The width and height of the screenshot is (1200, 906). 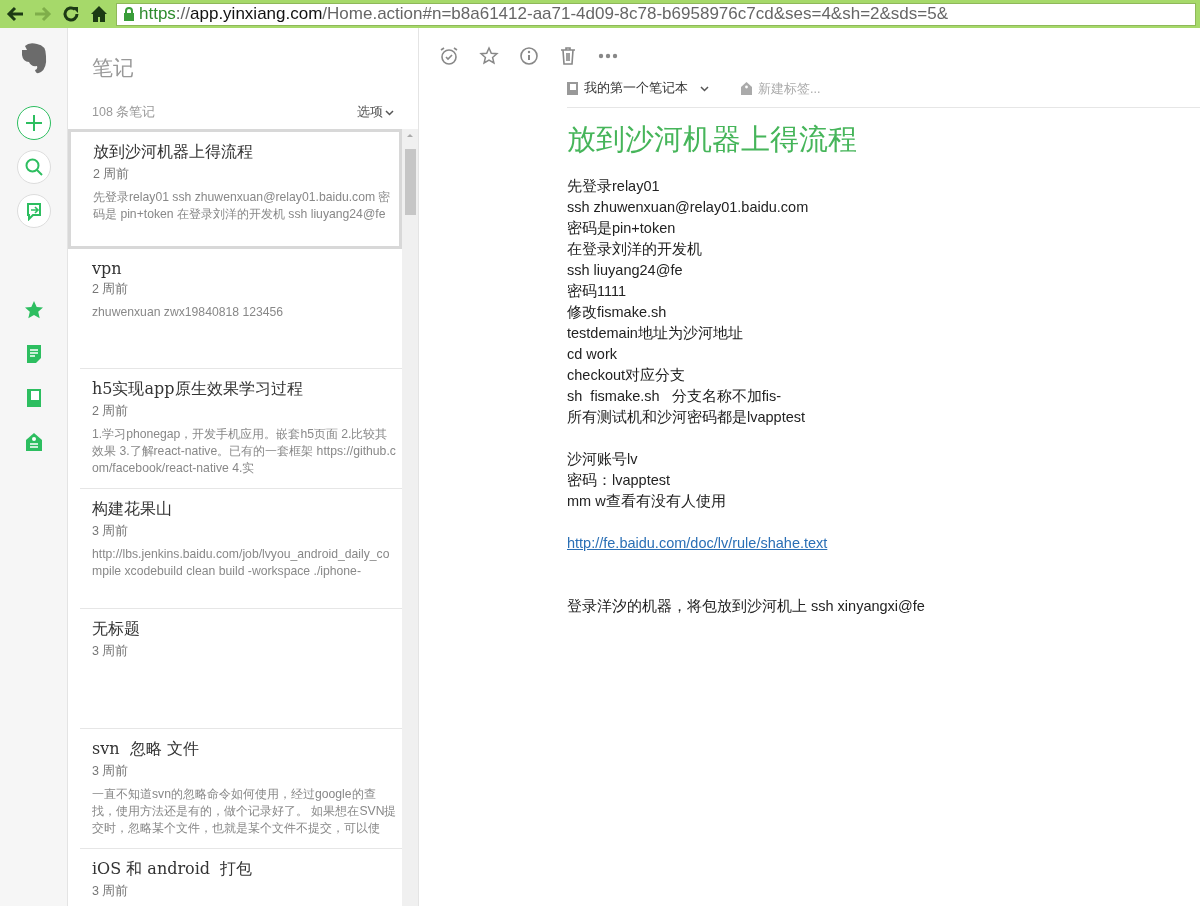 I want to click on note-title: h5实现app原生效果学习过程, so click(x=198, y=389).